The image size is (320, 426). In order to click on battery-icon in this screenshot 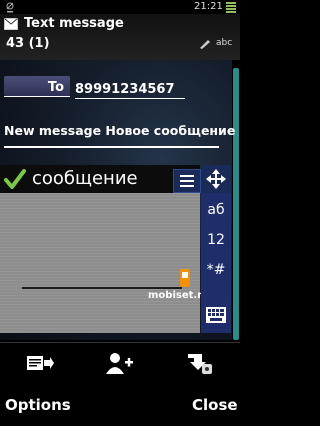, I will do `click(231, 7)`.